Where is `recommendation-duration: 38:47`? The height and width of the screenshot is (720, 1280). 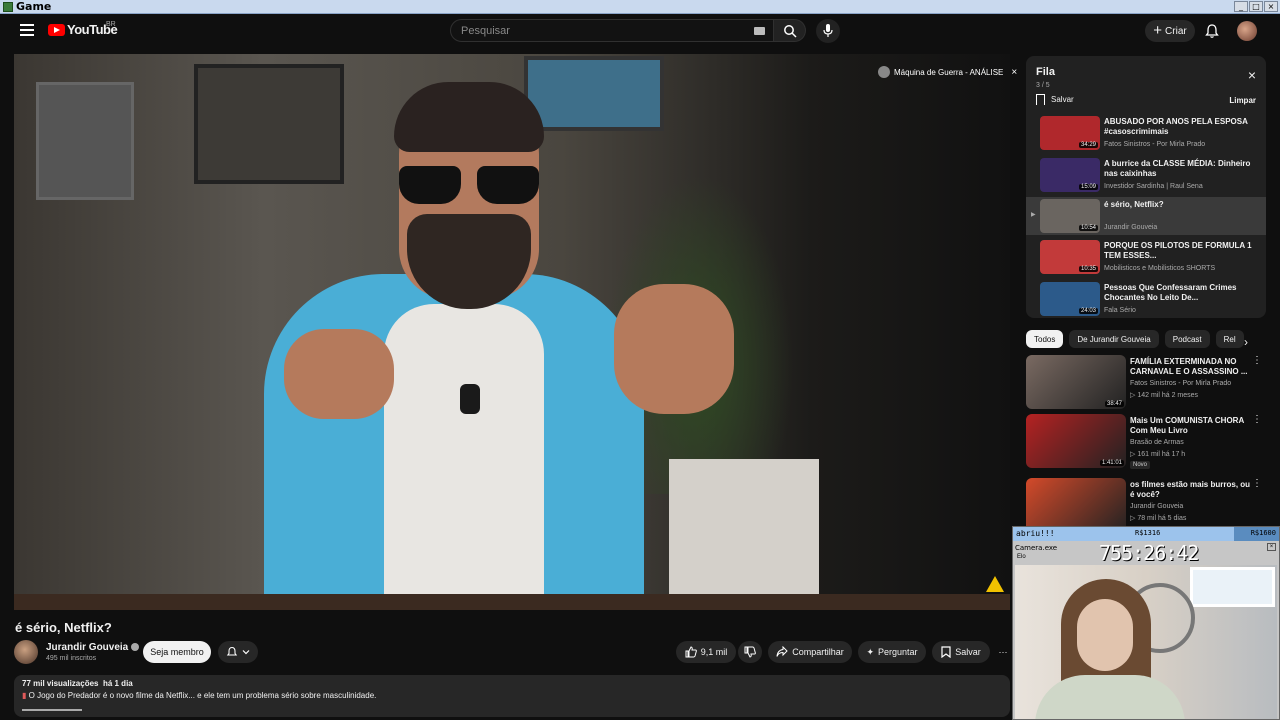
recommendation-duration: 38:47 is located at coordinates (1114, 404).